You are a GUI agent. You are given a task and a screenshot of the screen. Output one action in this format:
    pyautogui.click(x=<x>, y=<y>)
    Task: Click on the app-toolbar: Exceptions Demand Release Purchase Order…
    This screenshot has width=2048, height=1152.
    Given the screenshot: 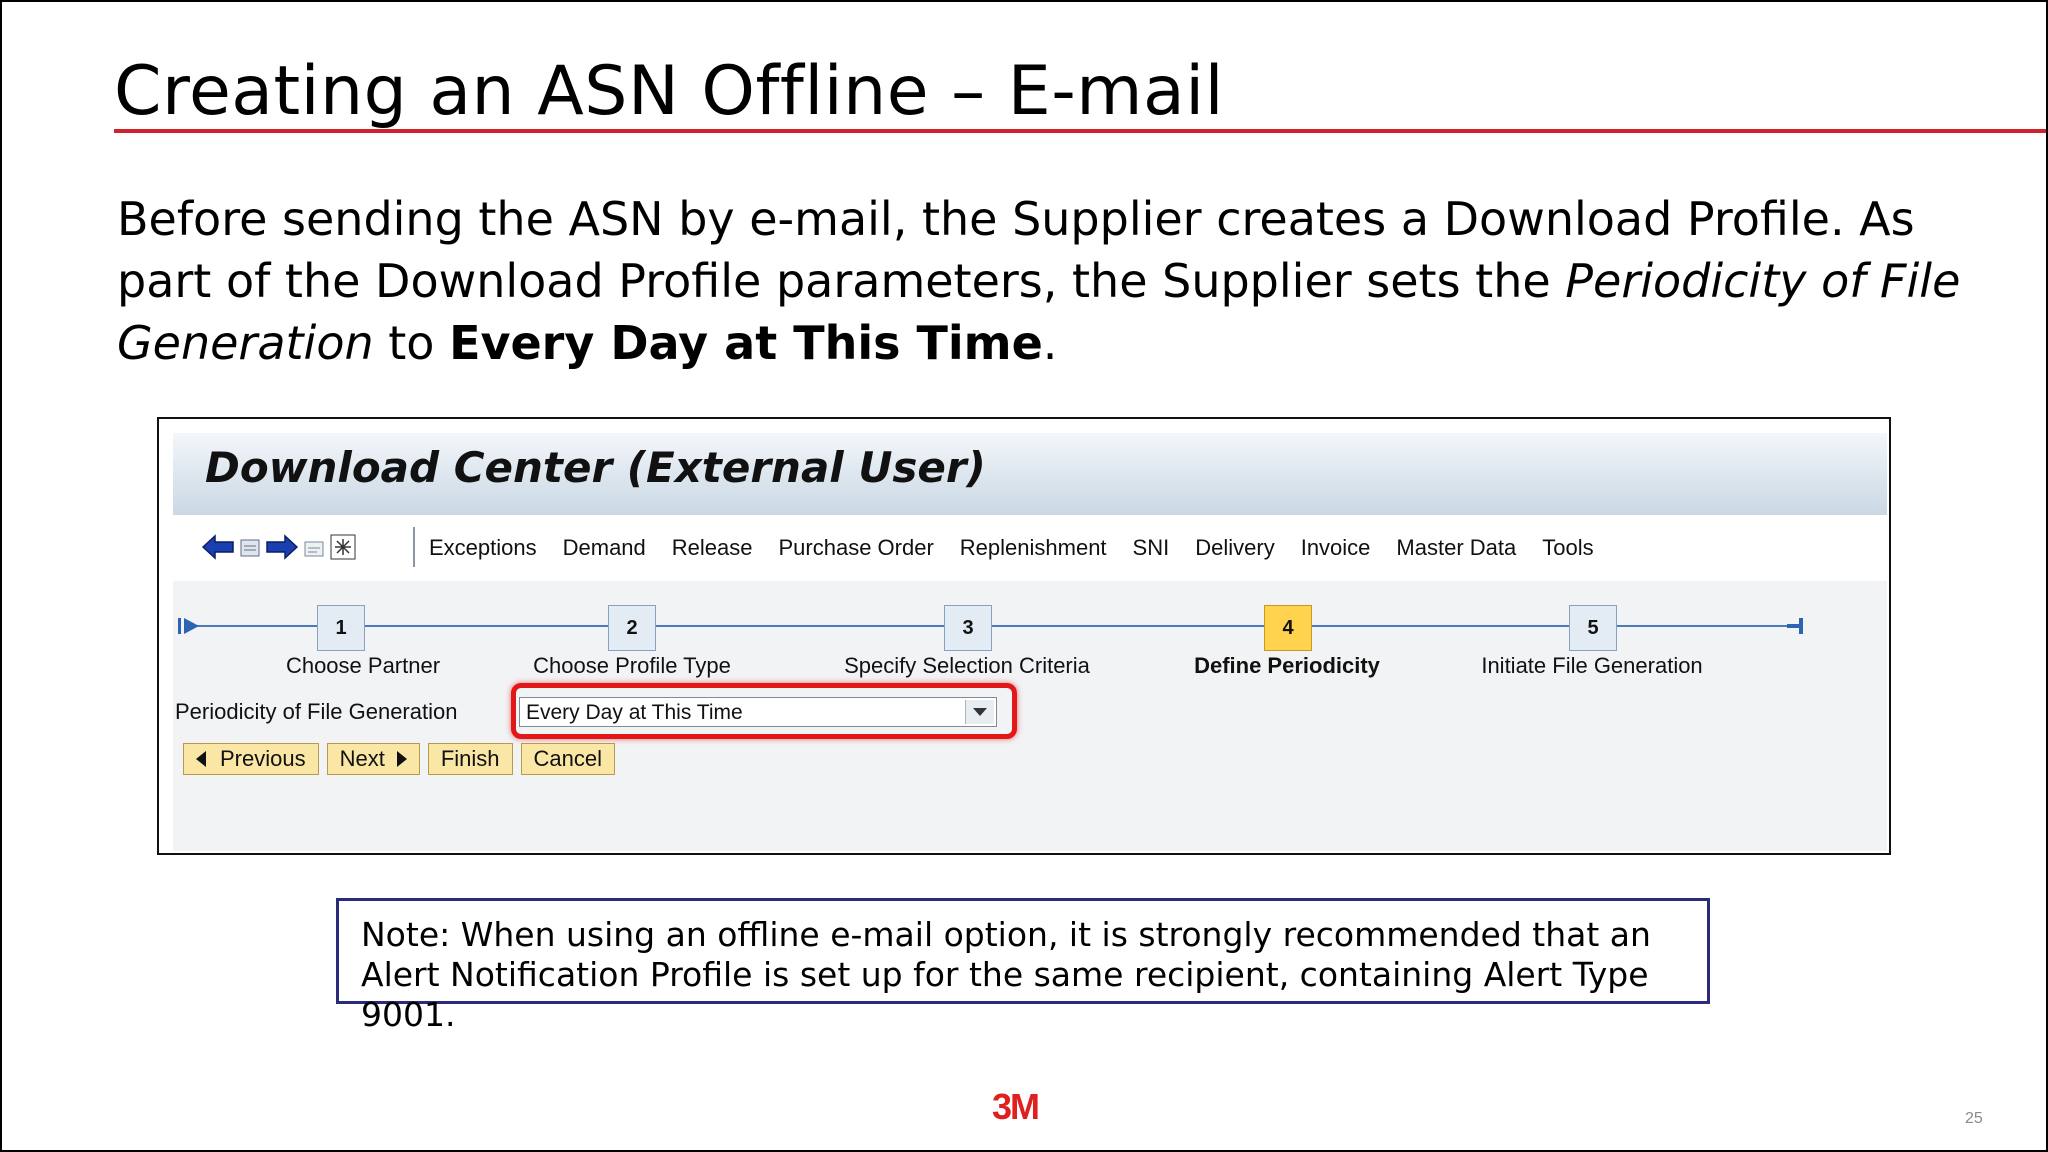 What is the action you would take?
    pyautogui.click(x=1030, y=548)
    